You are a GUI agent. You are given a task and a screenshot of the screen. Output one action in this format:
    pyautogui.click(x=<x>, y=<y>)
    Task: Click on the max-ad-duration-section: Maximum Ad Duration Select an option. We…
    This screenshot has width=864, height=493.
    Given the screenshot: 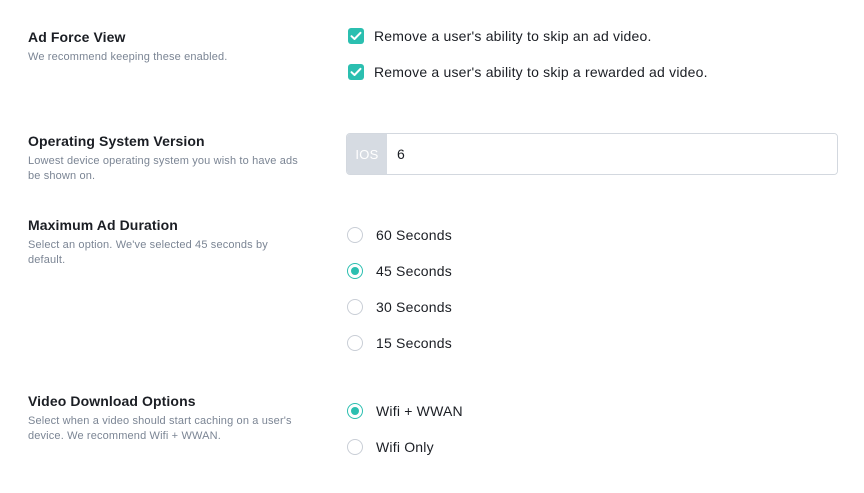 What is the action you would take?
    pyautogui.click(x=168, y=242)
    